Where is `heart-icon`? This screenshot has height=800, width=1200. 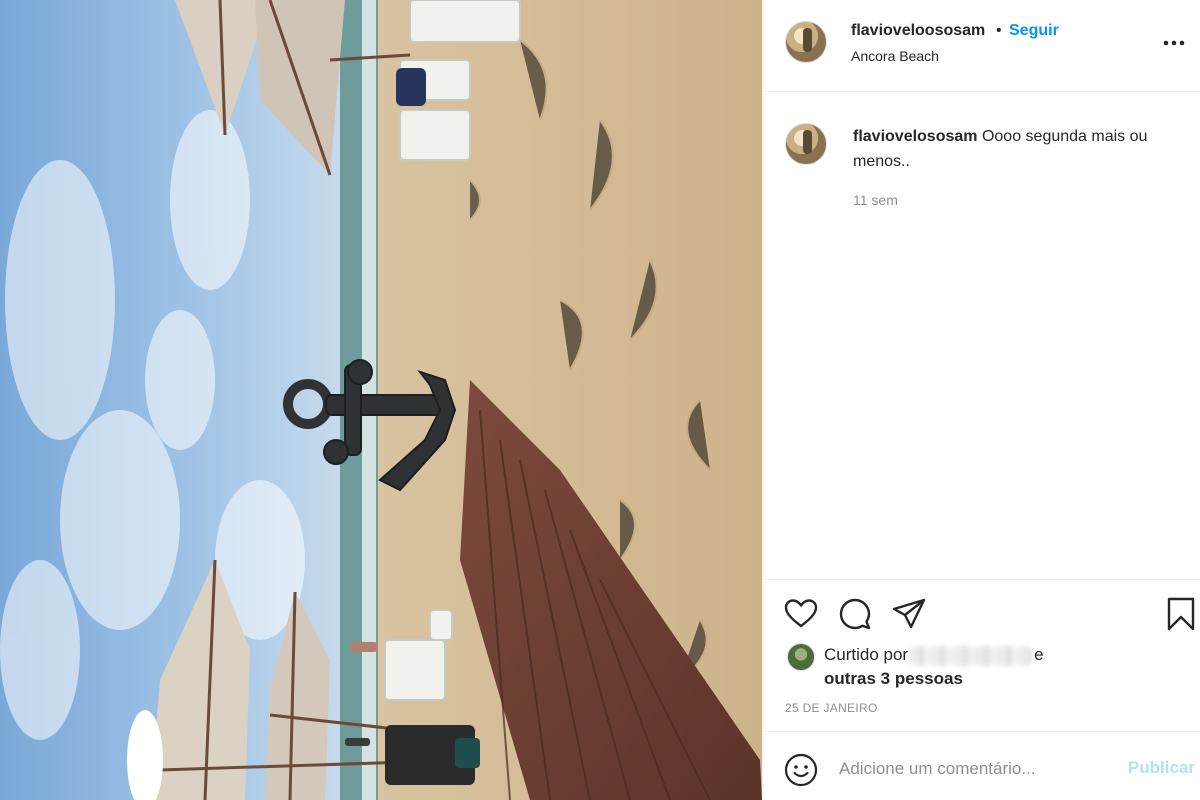 heart-icon is located at coordinates (801, 614).